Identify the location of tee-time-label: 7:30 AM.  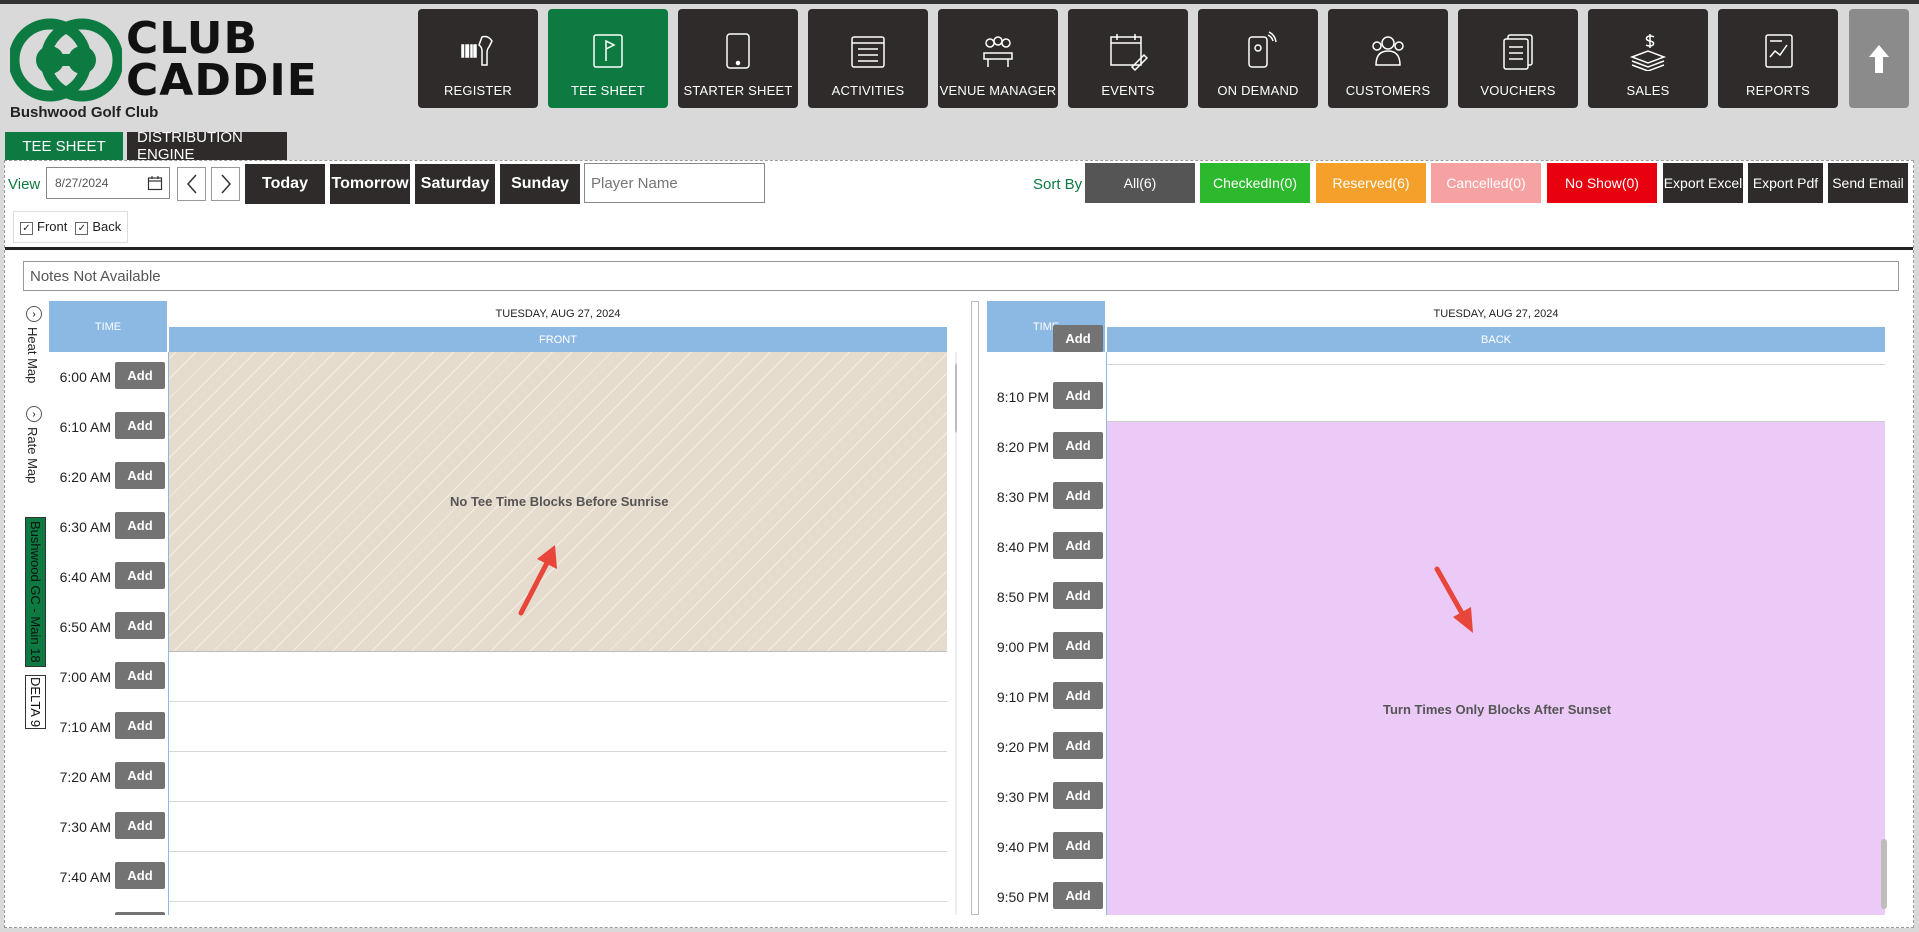
(85, 827).